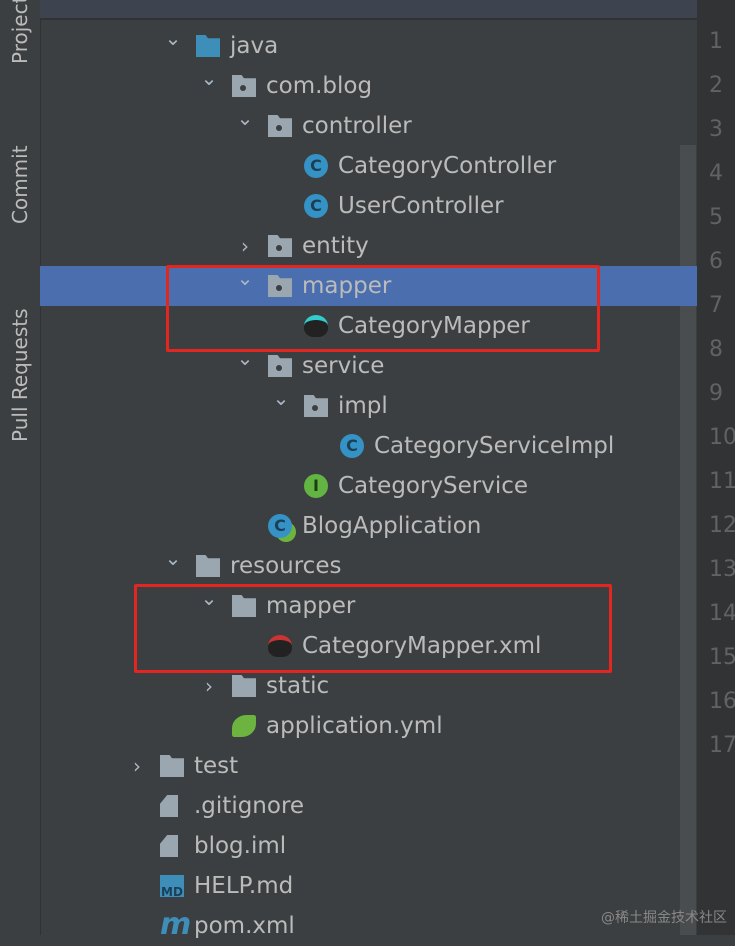  Describe the element at coordinates (392, 526) in the screenshot. I see `tree-item-label: BlogApplication` at that location.